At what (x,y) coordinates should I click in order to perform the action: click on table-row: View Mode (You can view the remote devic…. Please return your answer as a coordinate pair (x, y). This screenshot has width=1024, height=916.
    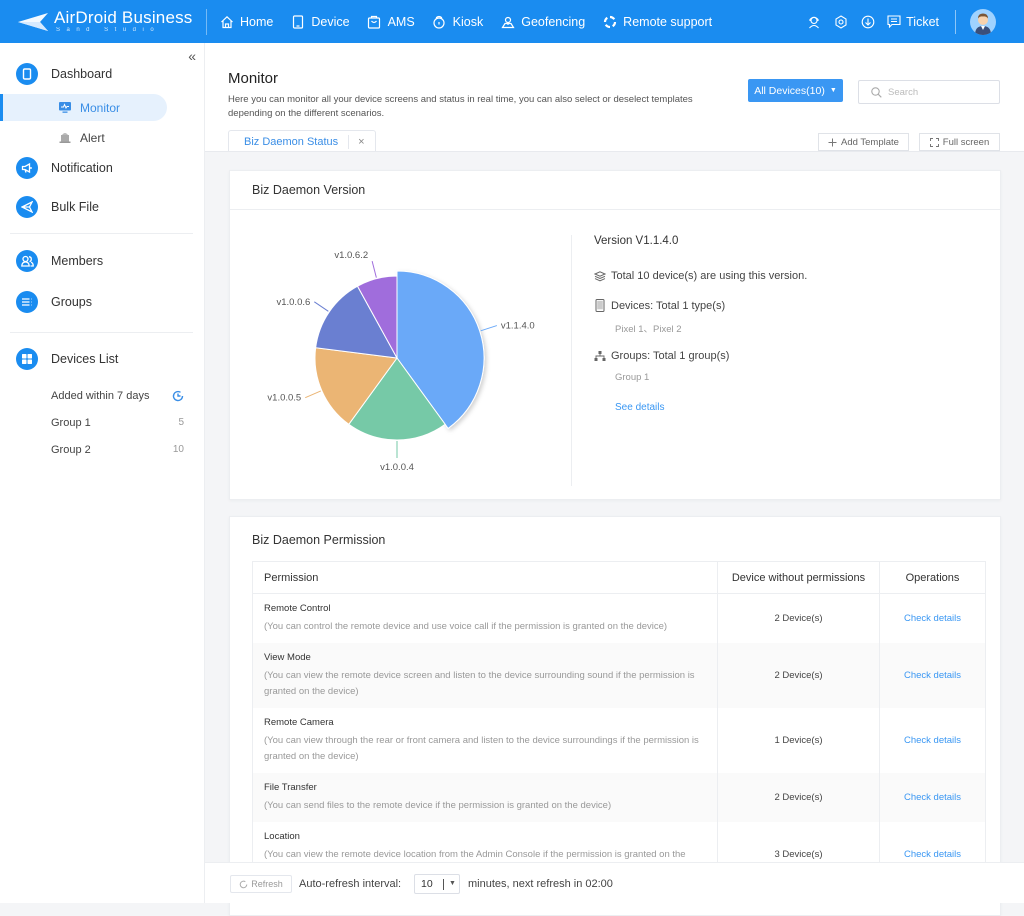
    Looking at the image, I should click on (619, 675).